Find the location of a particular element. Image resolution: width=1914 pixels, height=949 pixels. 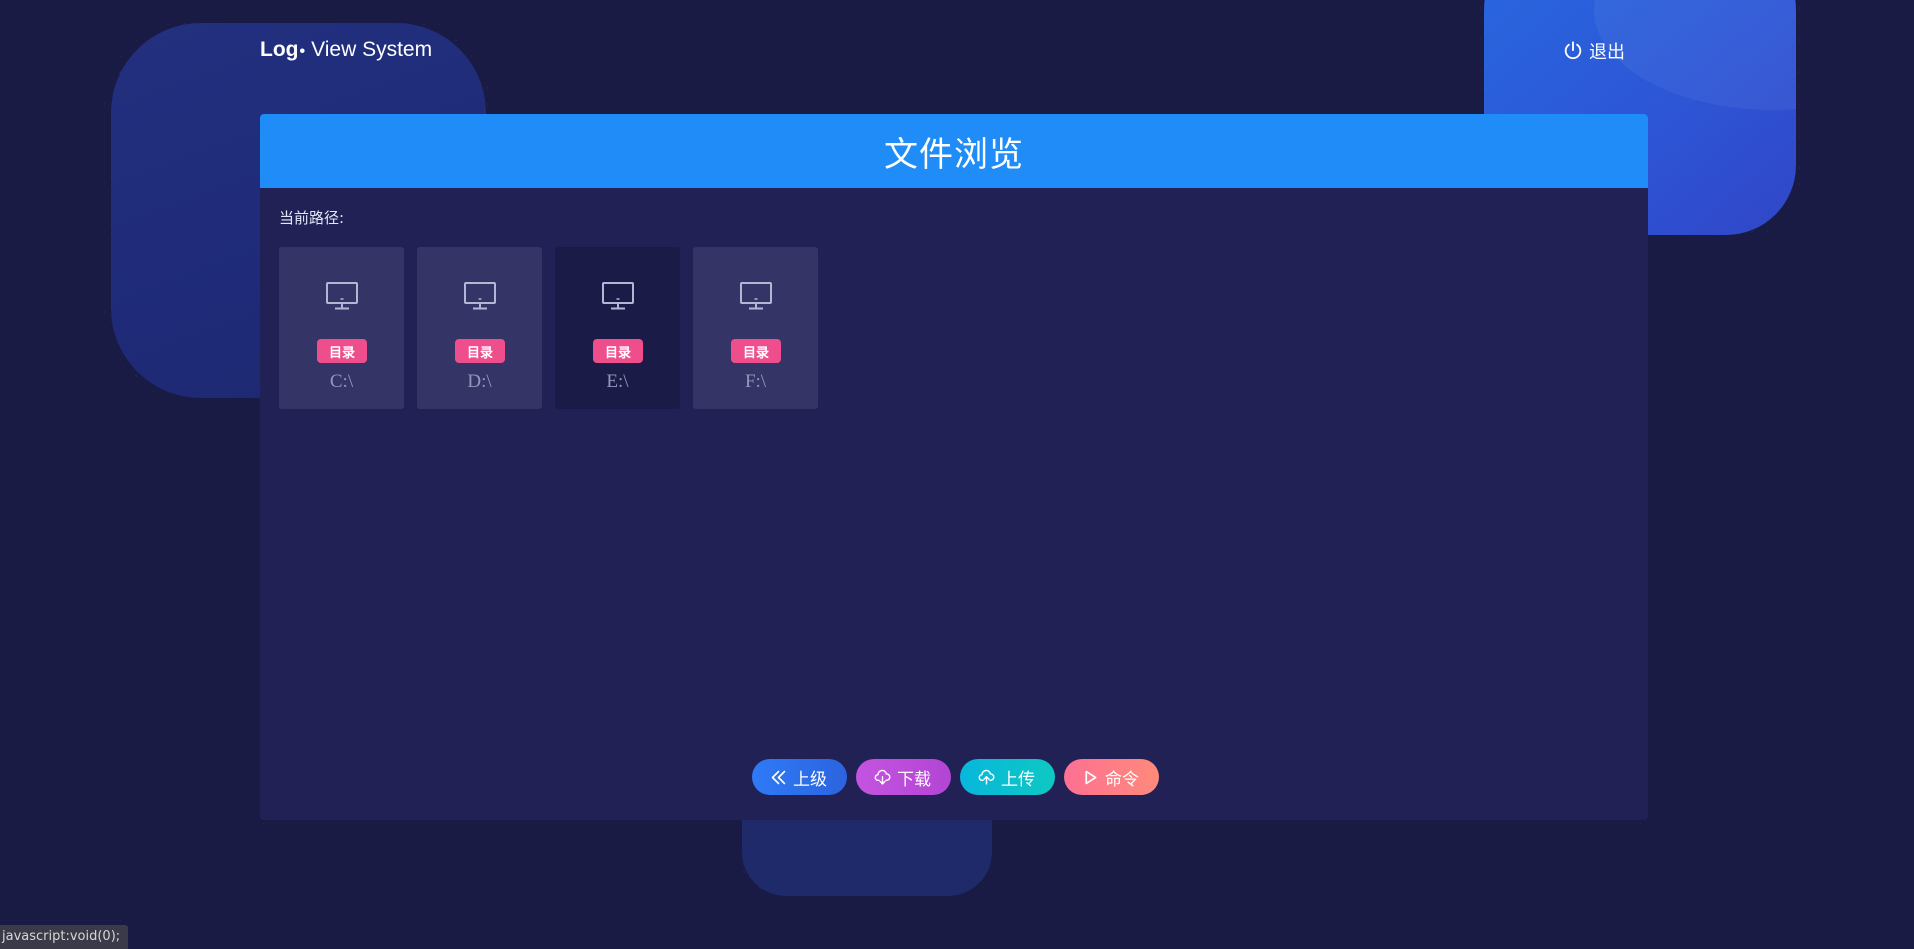

parent-dir-label: 上级 is located at coordinates (810, 779).